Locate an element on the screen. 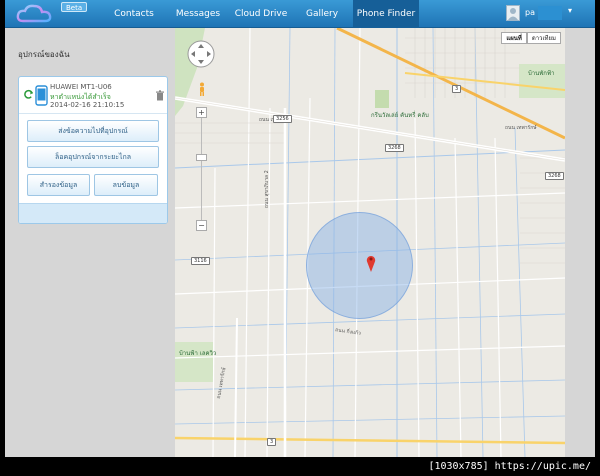 The image size is (600, 476). zoom-out-button: − is located at coordinates (201, 225).